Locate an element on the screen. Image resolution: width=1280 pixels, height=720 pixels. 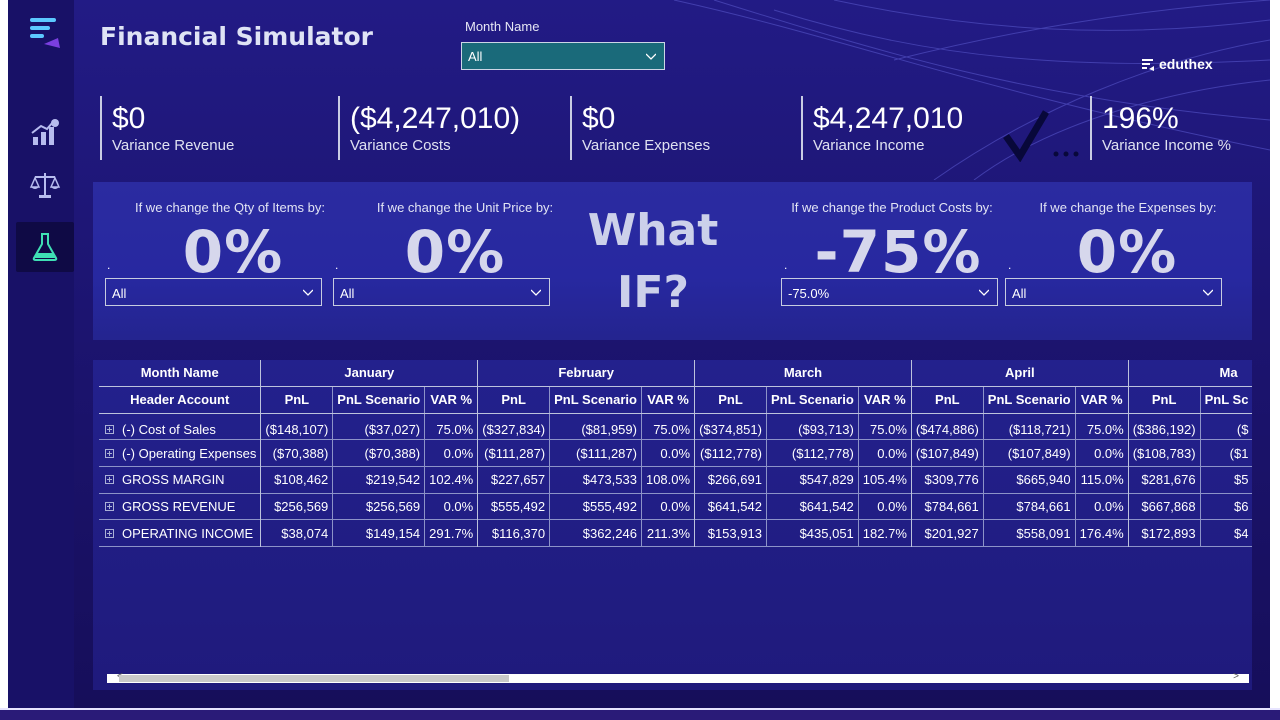
account-cell: OPERATING INCOME is located at coordinates (180, 533).